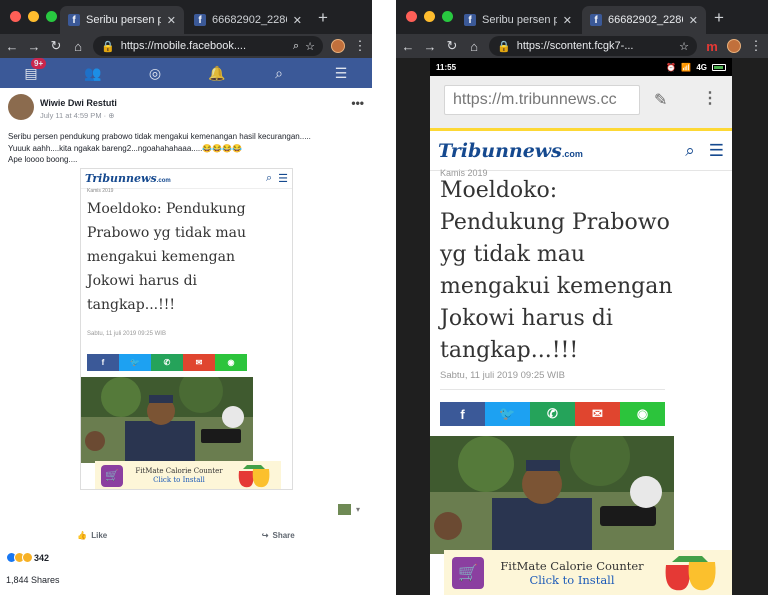  I want to click on news-feed-icon: ▤ 9+, so click(33, 69).